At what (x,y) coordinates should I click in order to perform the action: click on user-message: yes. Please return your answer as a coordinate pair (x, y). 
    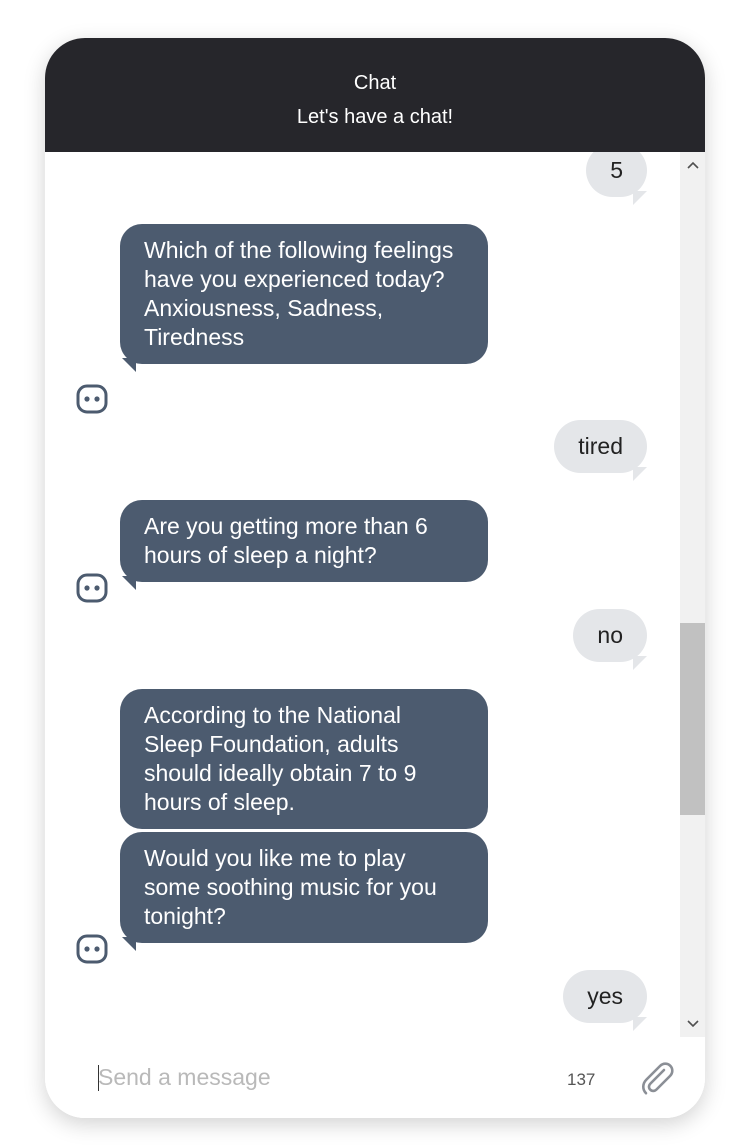
    Looking at the image, I should click on (605, 1000).